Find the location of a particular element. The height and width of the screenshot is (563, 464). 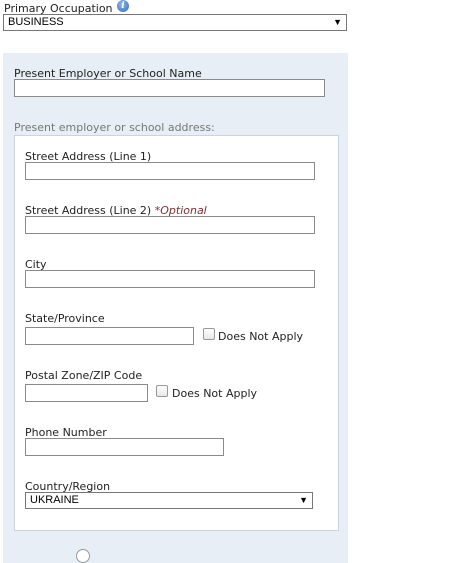

radio-button-partial is located at coordinates (83, 556).